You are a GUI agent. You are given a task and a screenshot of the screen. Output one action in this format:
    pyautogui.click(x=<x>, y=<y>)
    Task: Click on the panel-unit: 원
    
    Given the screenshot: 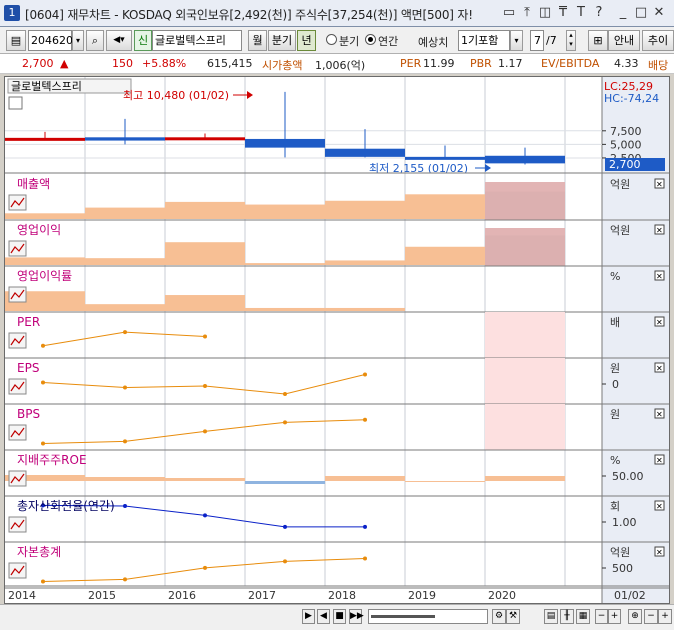 What is the action you would take?
    pyautogui.click(x=615, y=368)
    